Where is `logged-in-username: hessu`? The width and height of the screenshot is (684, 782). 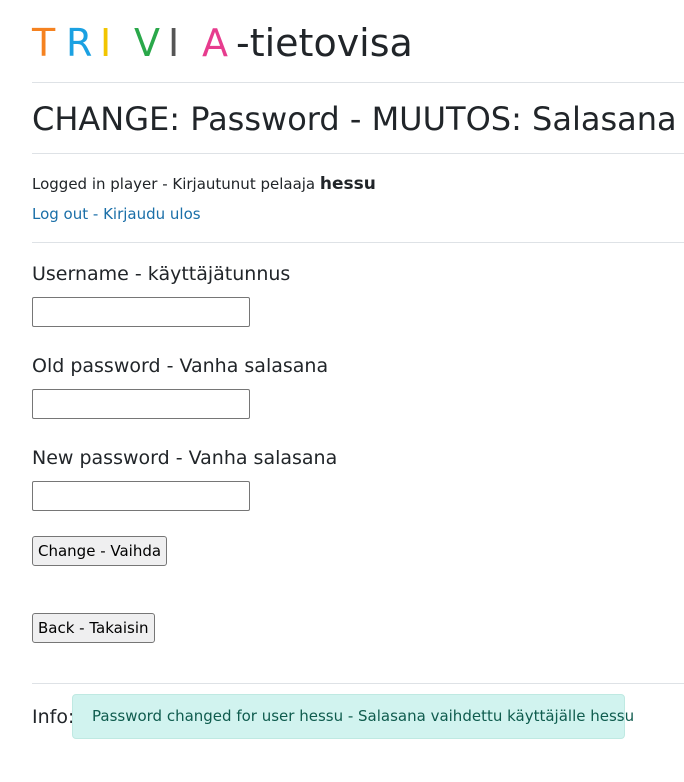
logged-in-username: hessu is located at coordinates (347, 184).